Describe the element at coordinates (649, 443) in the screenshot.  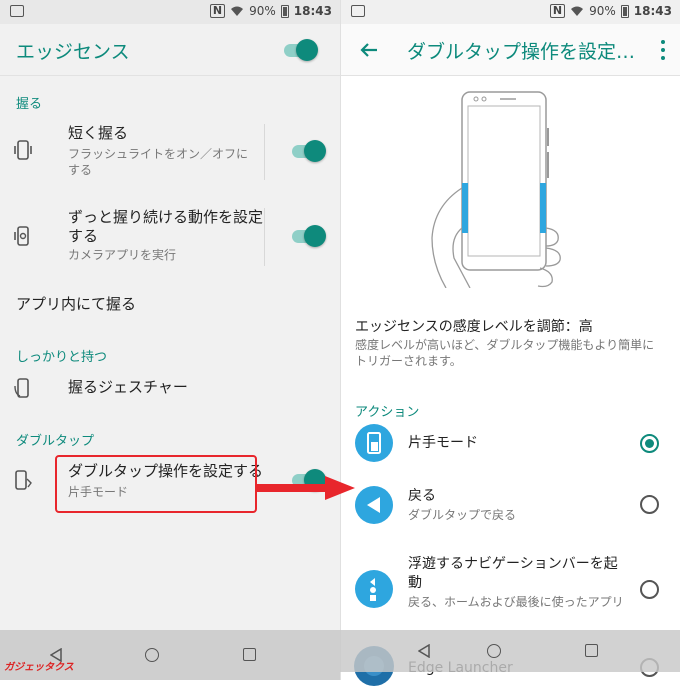
I see `radio-one-hand` at that location.